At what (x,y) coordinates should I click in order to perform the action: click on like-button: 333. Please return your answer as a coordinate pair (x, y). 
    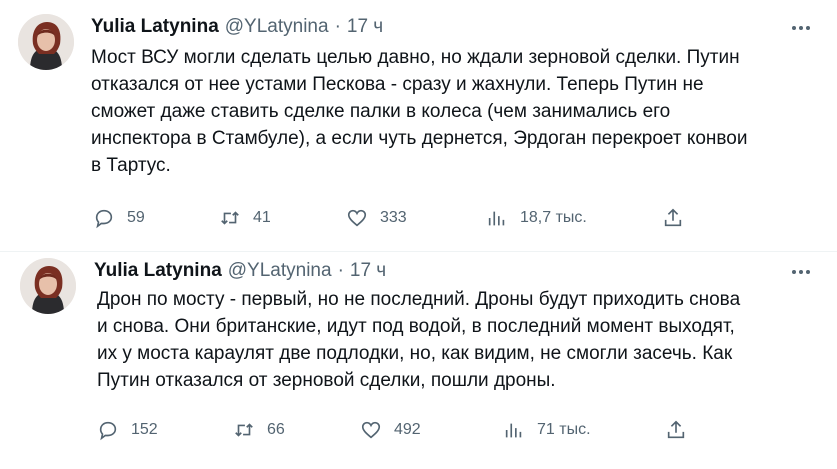
    Looking at the image, I should click on (376, 218).